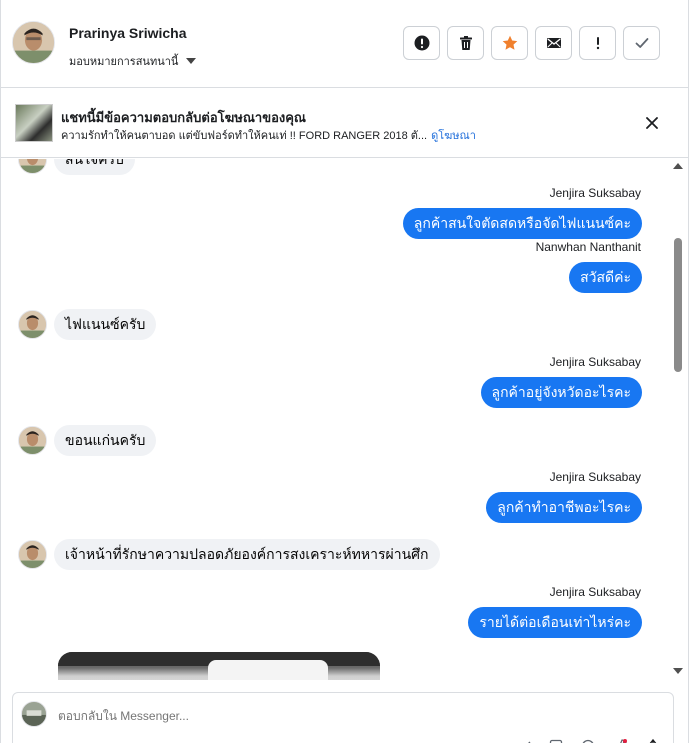  I want to click on outgoing-message: ลูกค้าทำอาชีพอะไรคะ, so click(564, 507).